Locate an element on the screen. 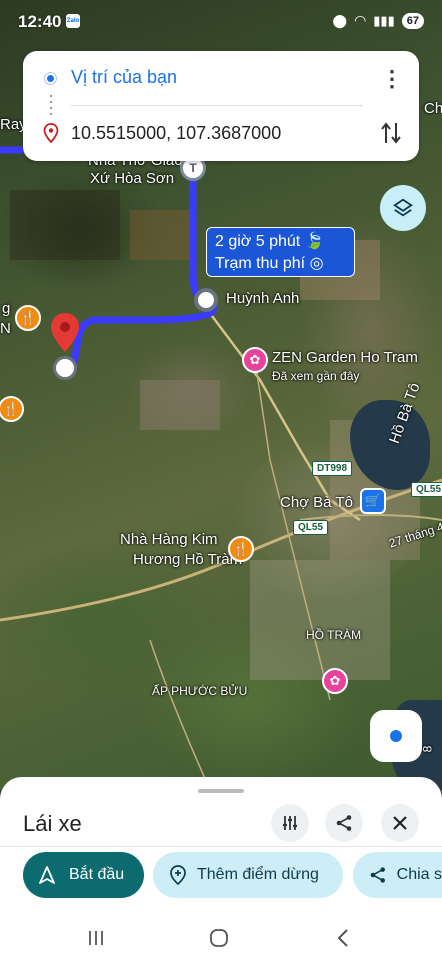 The image size is (442, 960). waypoint-marker is located at coordinates (206, 300).